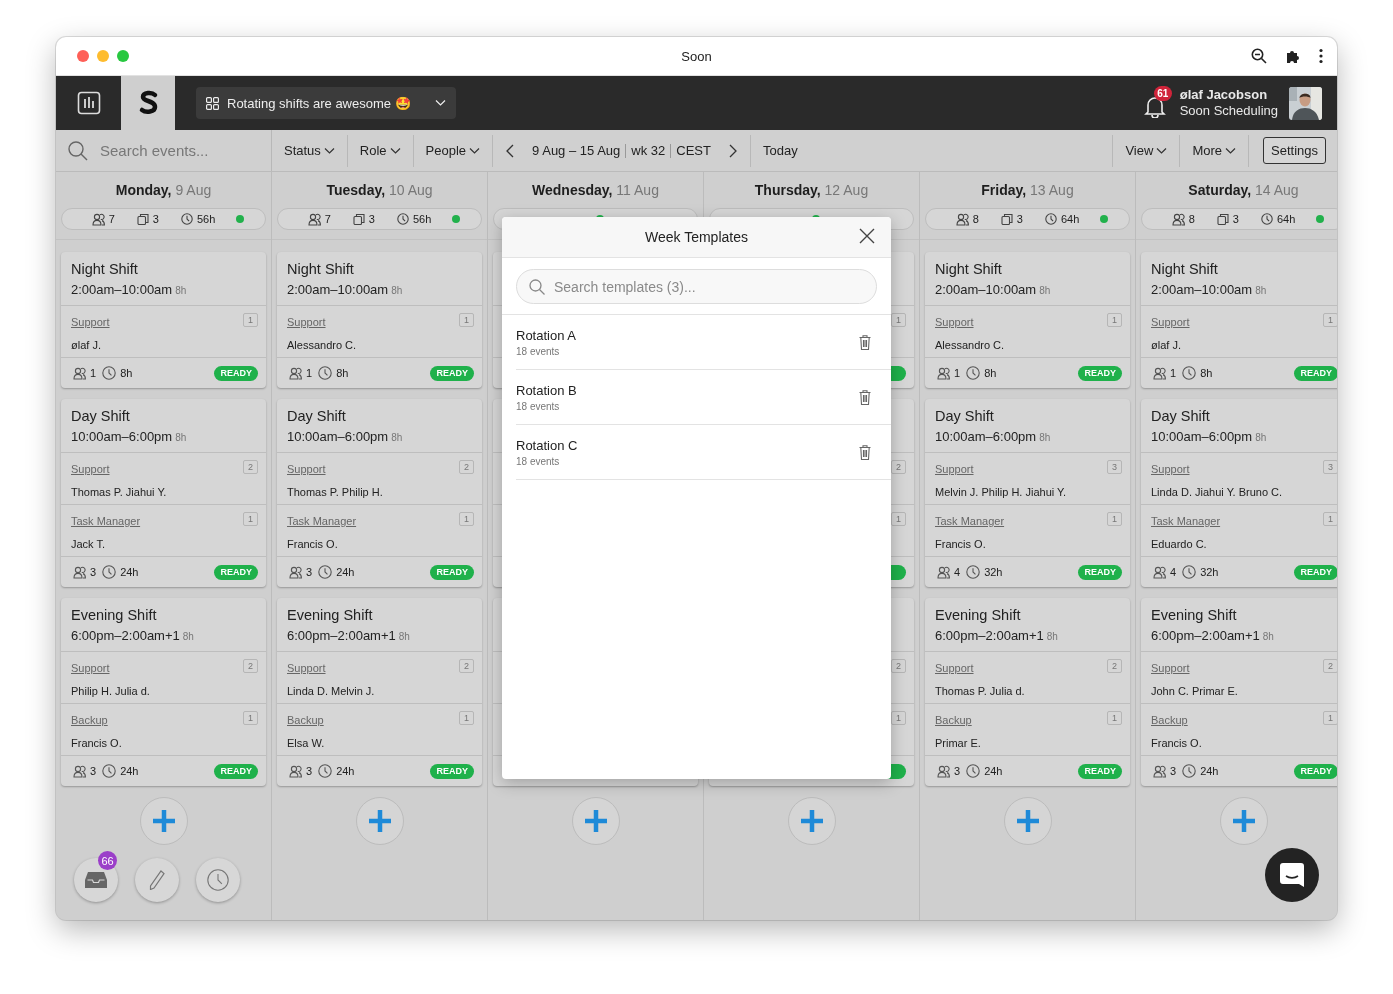  Describe the element at coordinates (970, 345) in the screenshot. I see `assigned-people: Alessandro C.` at that location.